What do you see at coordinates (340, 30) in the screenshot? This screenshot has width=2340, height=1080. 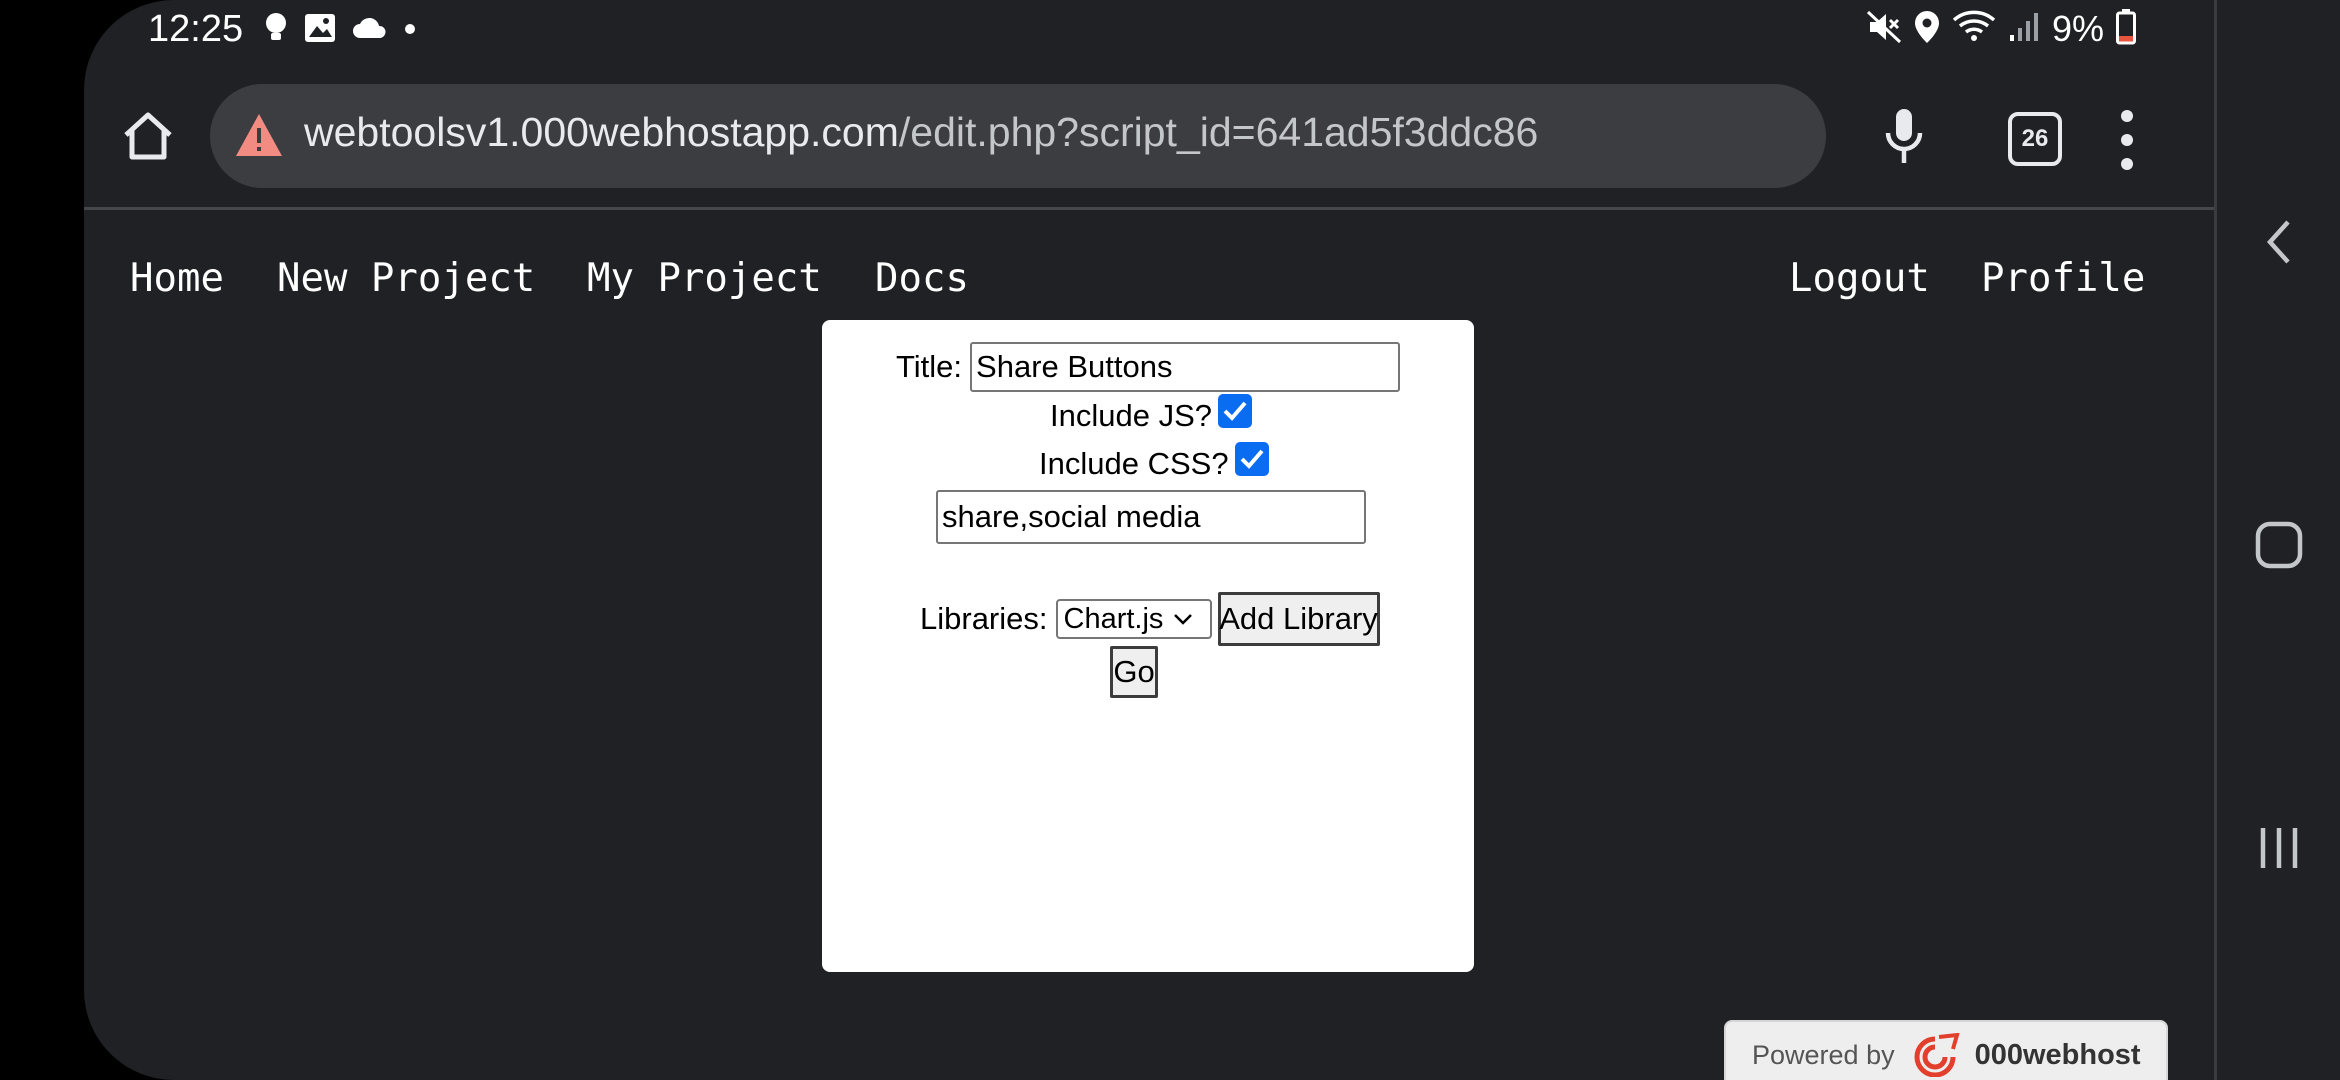 I see `status-icons-left` at bounding box center [340, 30].